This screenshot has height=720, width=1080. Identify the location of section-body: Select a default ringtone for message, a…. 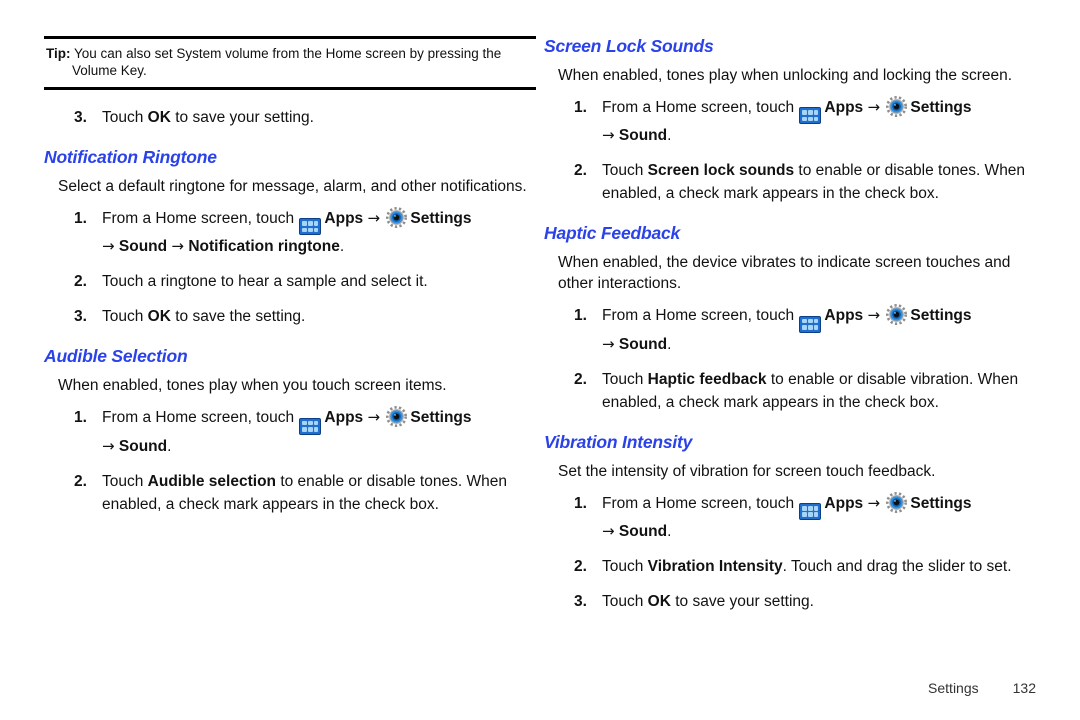
(292, 186).